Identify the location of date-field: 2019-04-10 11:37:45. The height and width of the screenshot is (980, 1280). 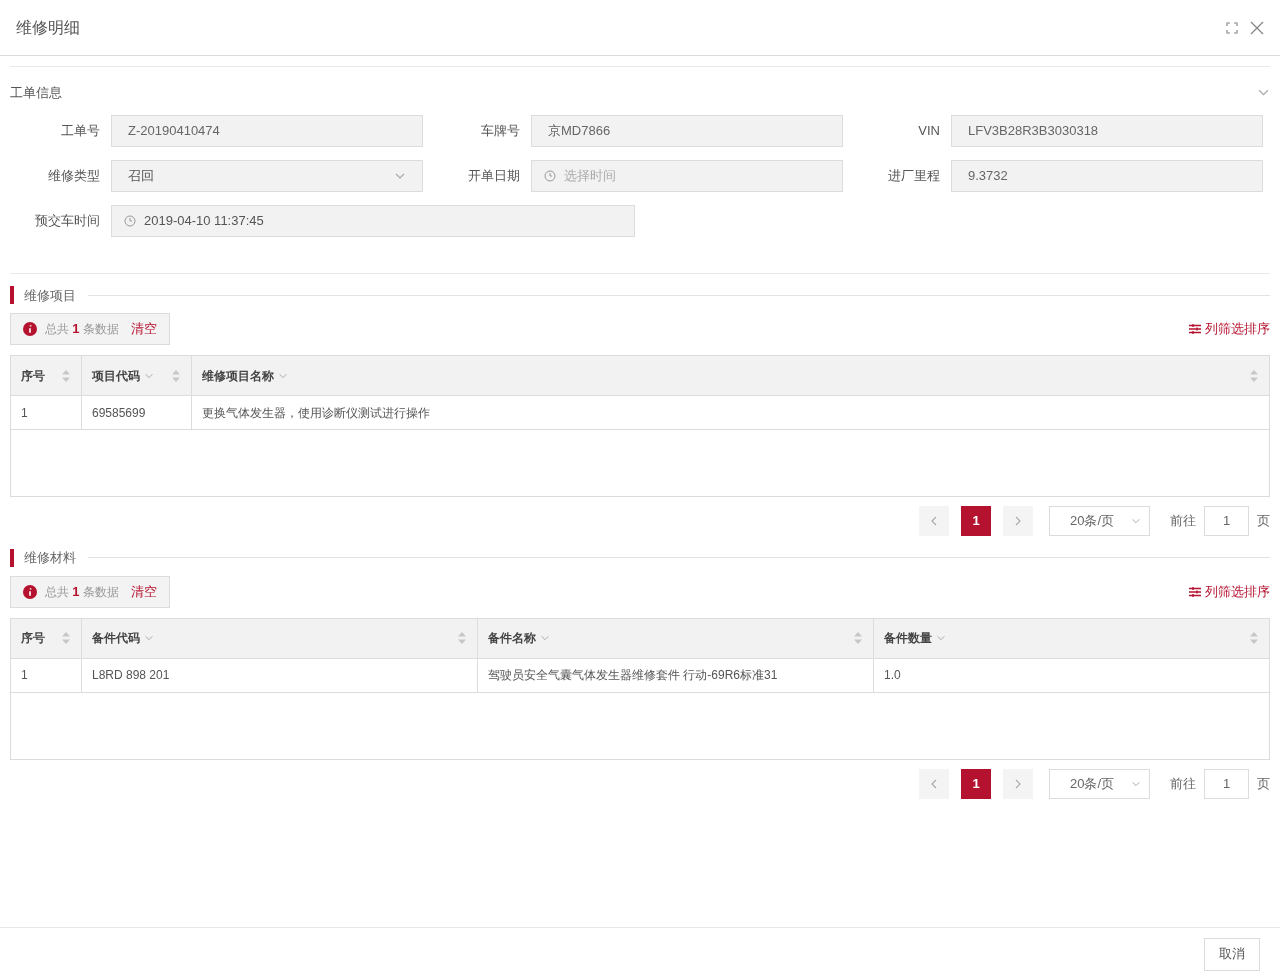
(373, 220).